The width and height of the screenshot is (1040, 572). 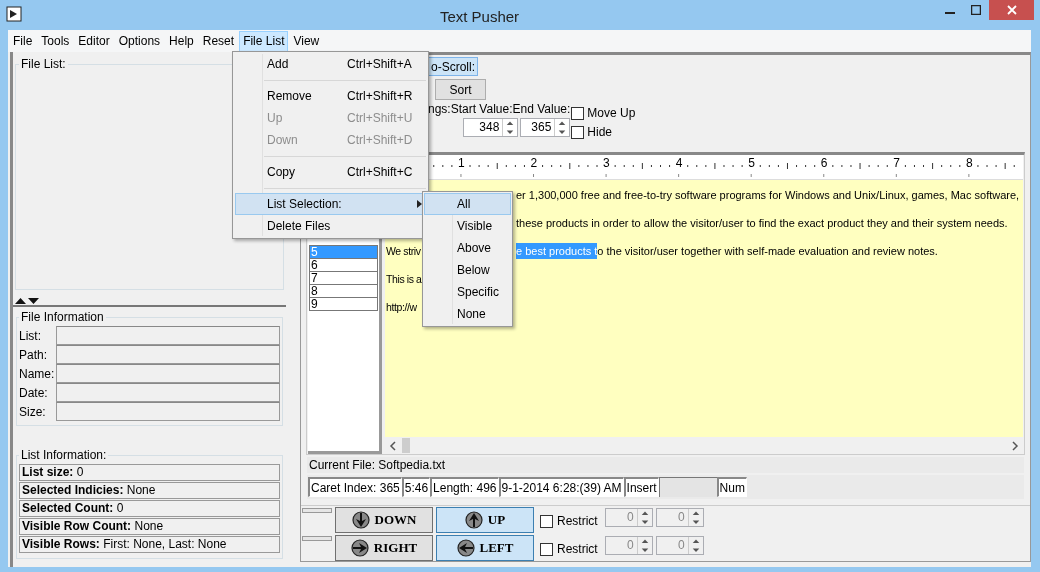 I want to click on info-row: Selected Indicies: None, so click(x=149, y=490).